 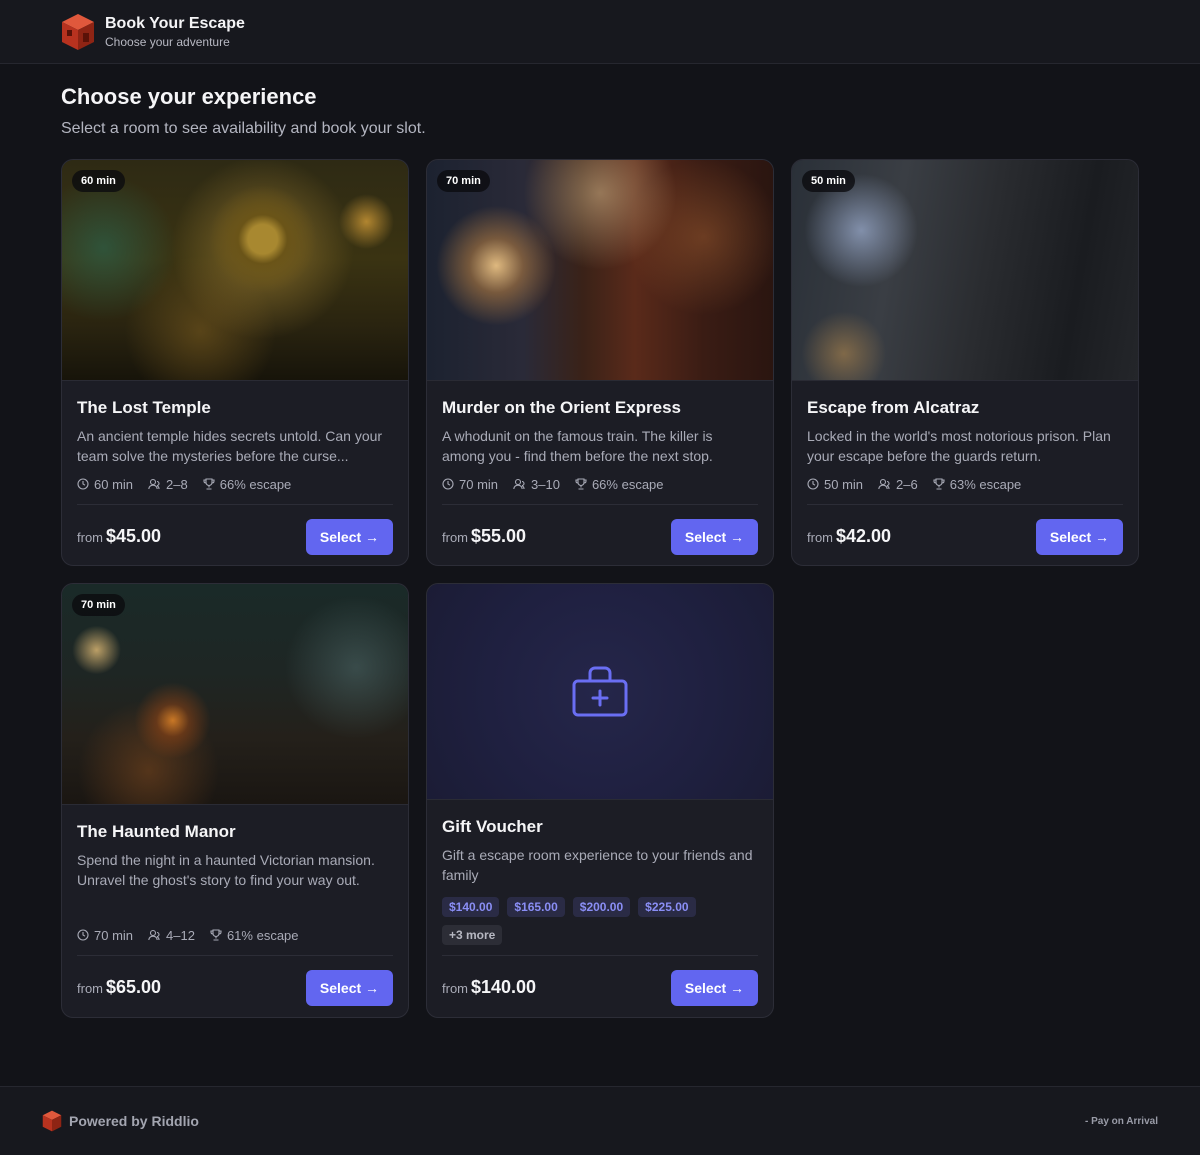 What do you see at coordinates (828, 181) in the screenshot?
I see `duration-badge: 50 min` at bounding box center [828, 181].